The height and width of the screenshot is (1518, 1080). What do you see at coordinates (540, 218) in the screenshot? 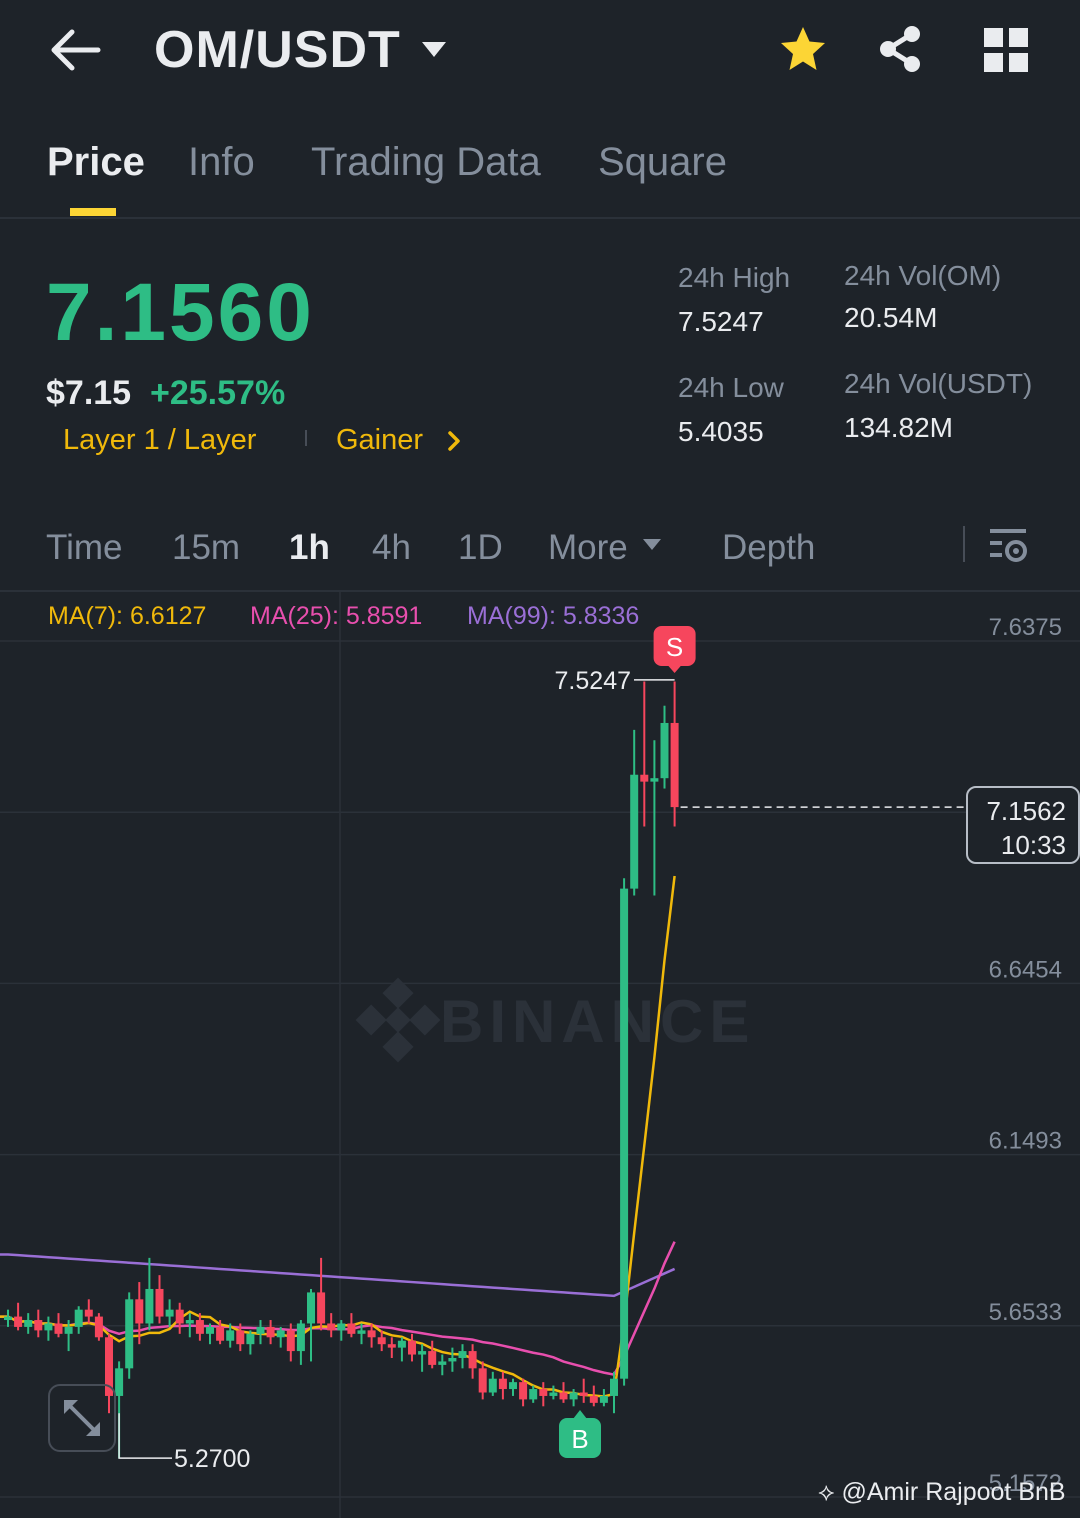
I see `tabs-divider` at bounding box center [540, 218].